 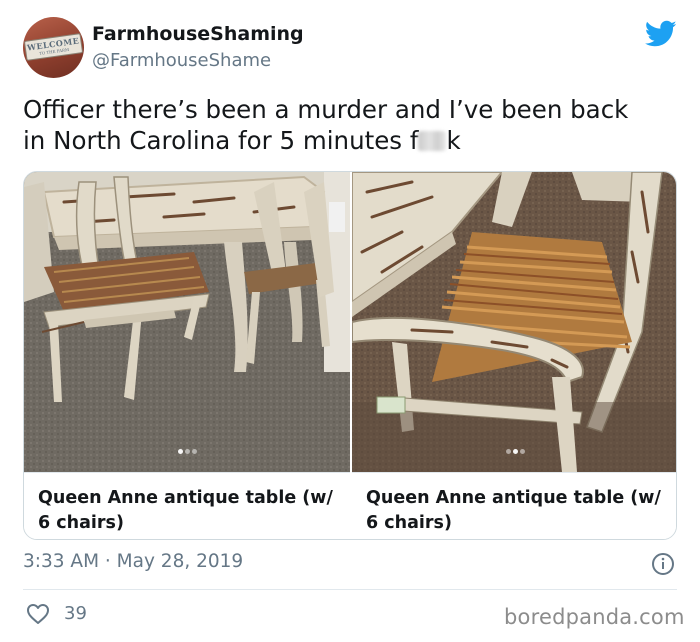 What do you see at coordinates (75, 613) in the screenshot?
I see `like-count: 39` at bounding box center [75, 613].